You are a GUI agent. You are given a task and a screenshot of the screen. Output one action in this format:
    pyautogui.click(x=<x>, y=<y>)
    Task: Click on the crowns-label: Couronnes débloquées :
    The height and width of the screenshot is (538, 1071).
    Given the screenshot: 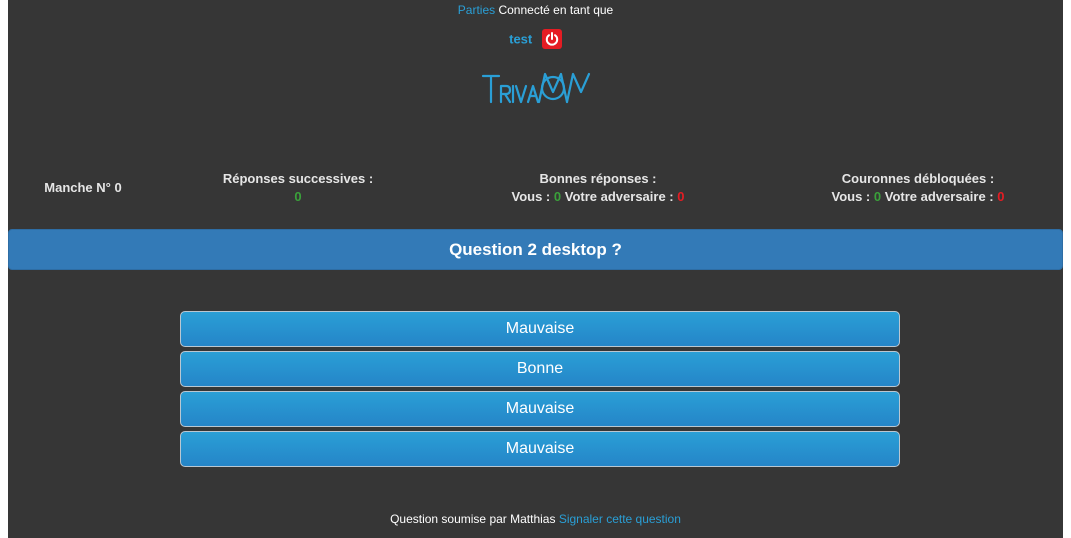 What is the action you would take?
    pyautogui.click(x=918, y=178)
    